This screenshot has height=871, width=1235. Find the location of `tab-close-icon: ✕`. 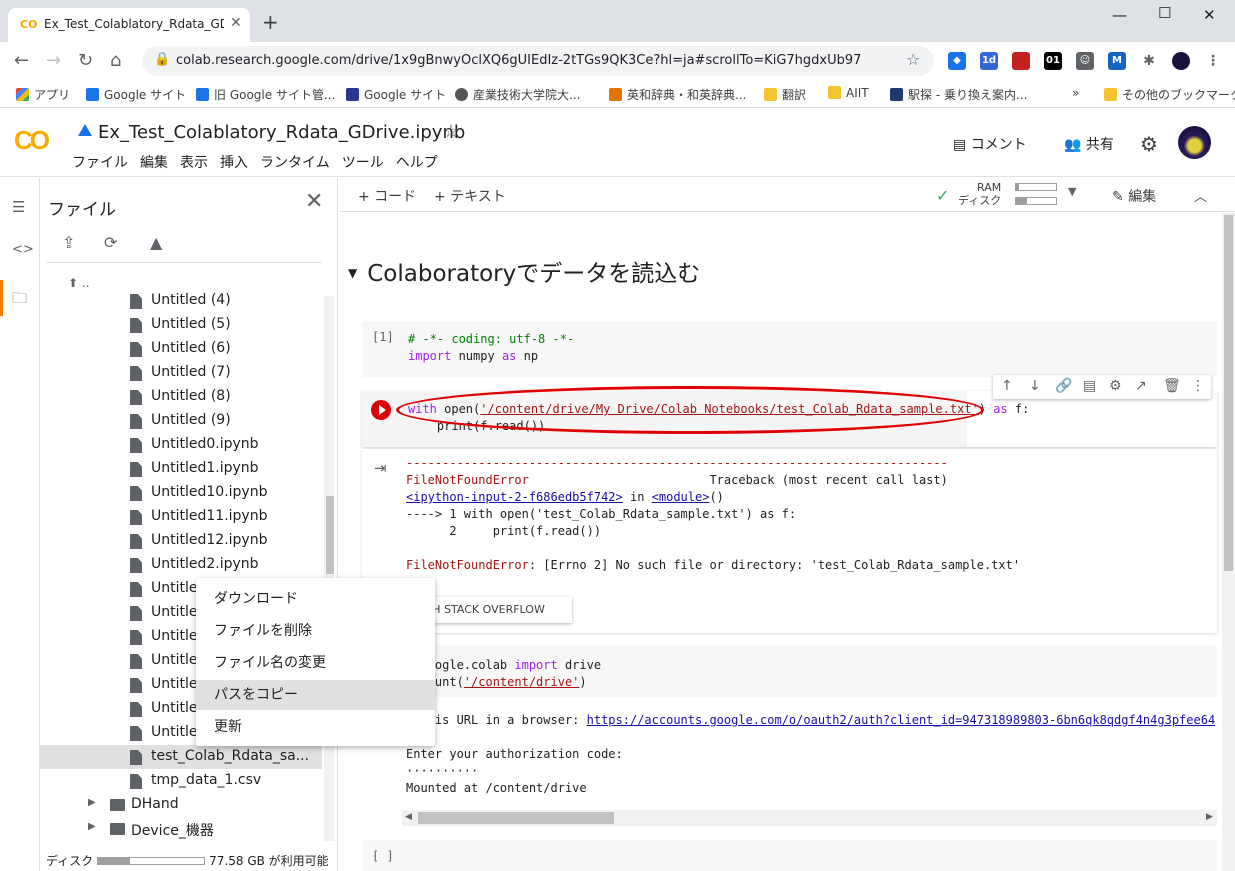

tab-close-icon: ✕ is located at coordinates (236, 23).